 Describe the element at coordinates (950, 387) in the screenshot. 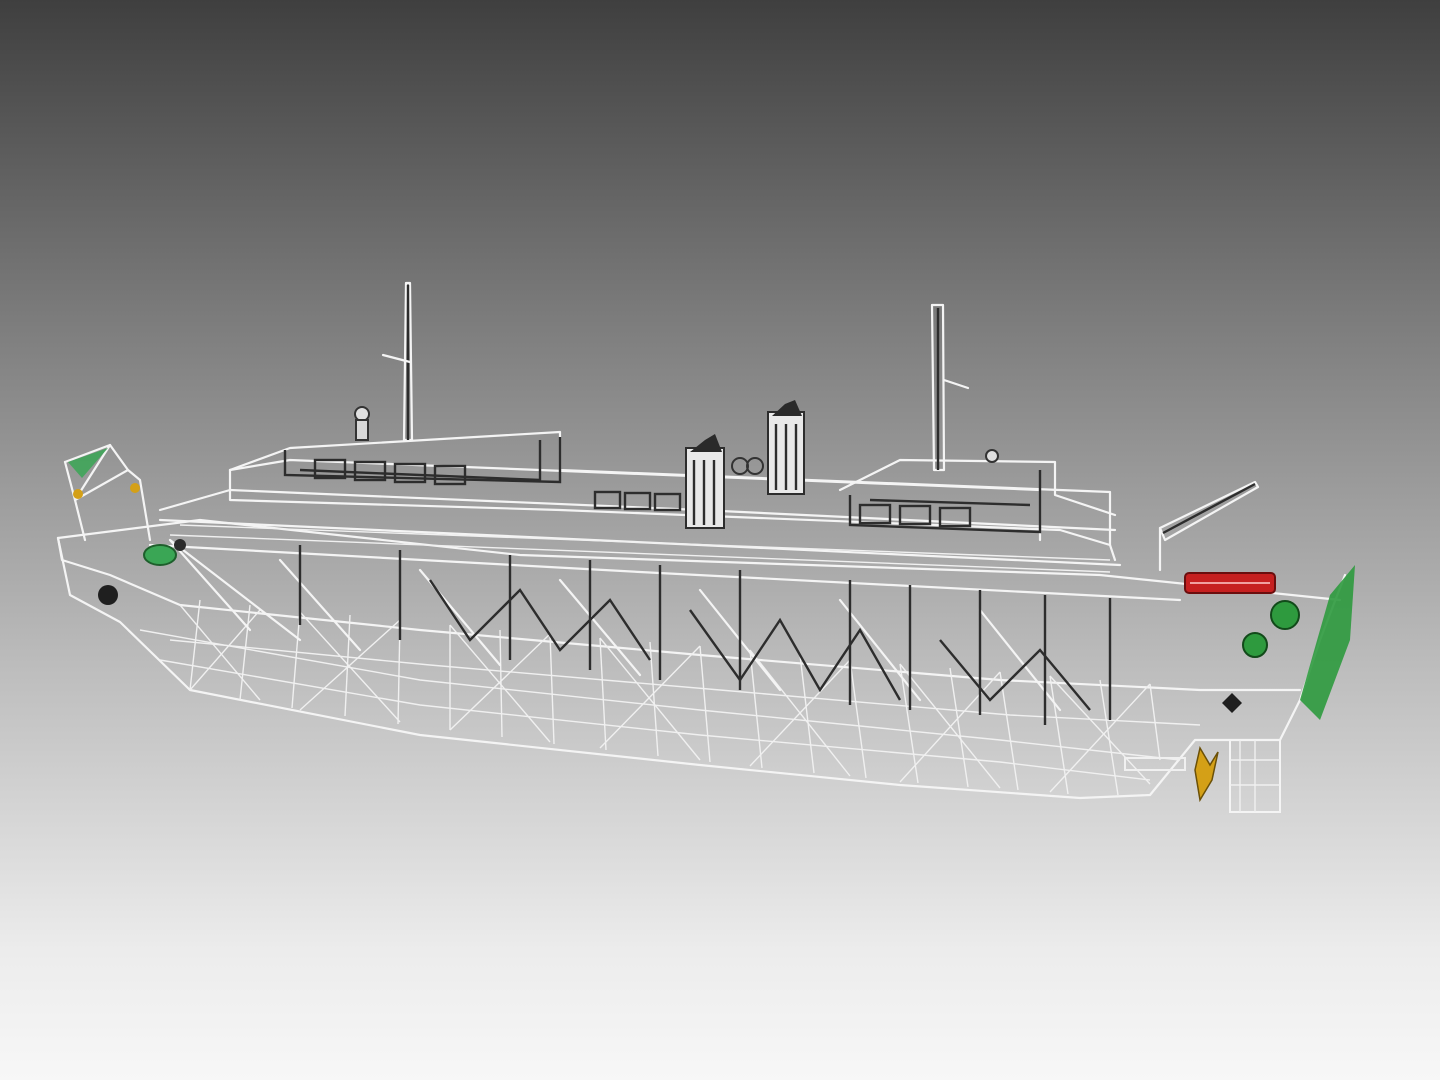

I see `aft-mast` at that location.